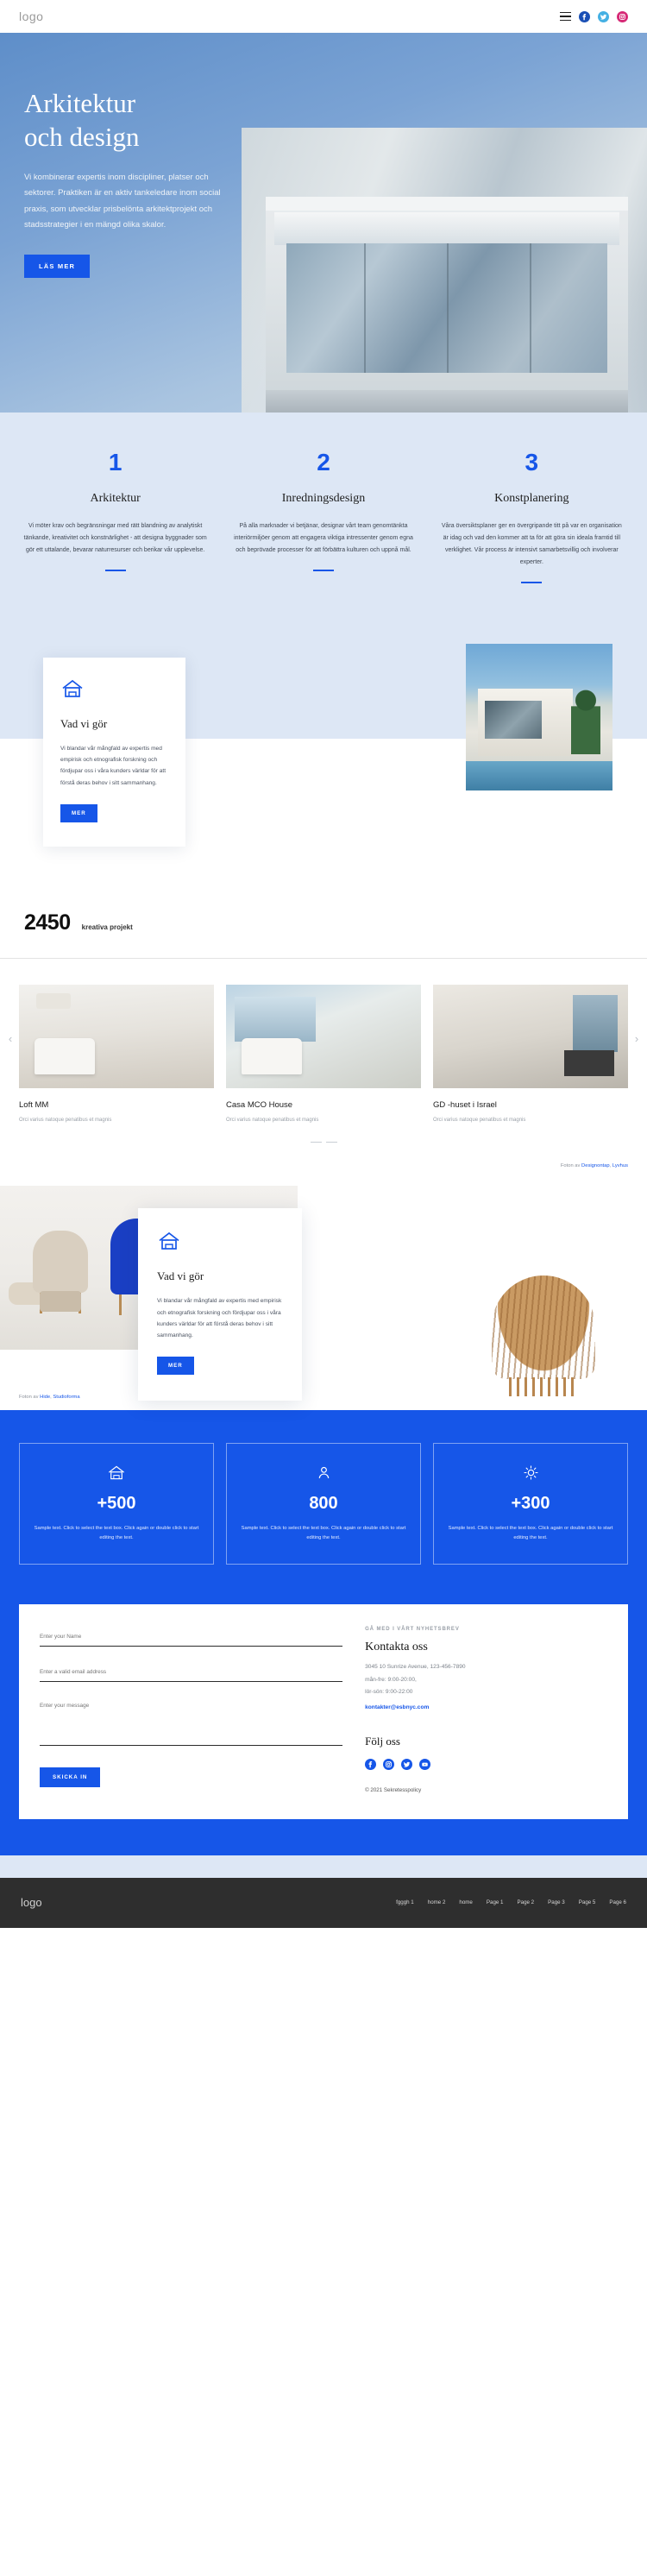 This screenshot has width=647, height=2576. I want to click on counter-label: kreativa projekt, so click(107, 927).